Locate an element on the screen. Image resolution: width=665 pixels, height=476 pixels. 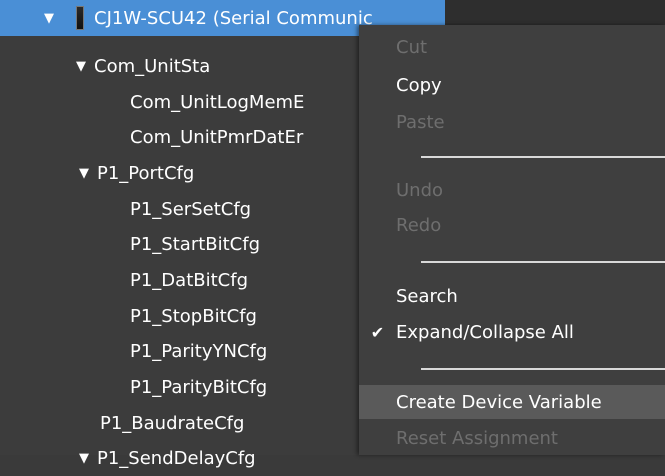
menu-item-label: Paste is located at coordinates (420, 122).